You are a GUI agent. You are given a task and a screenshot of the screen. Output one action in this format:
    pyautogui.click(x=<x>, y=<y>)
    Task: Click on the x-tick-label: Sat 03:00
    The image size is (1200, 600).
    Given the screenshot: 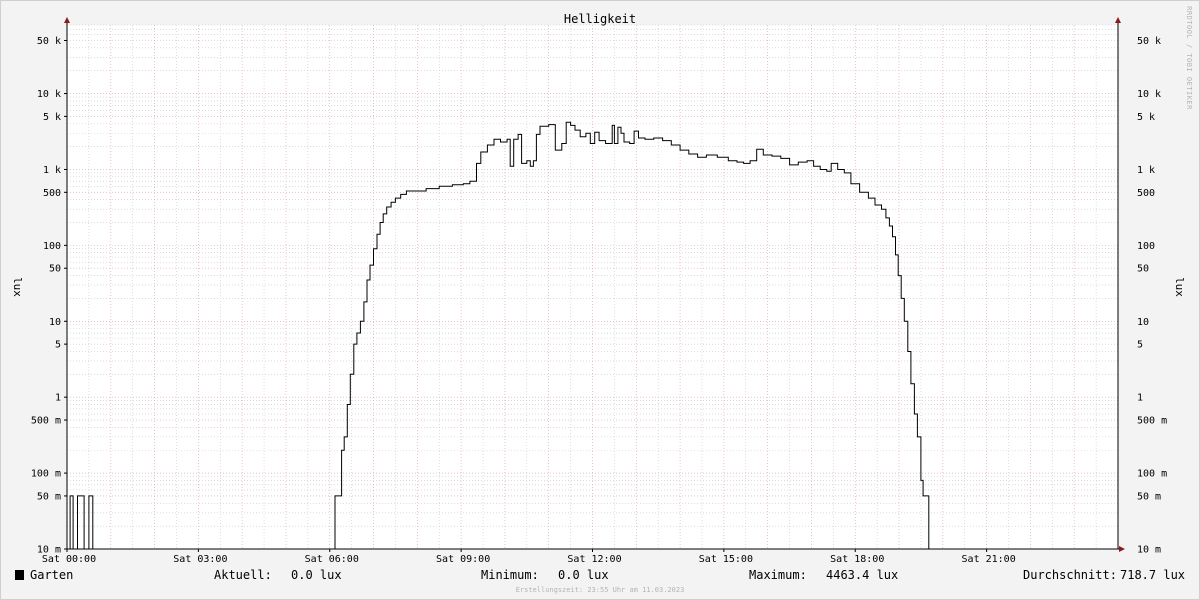 What is the action you would take?
    pyautogui.click(x=200, y=559)
    